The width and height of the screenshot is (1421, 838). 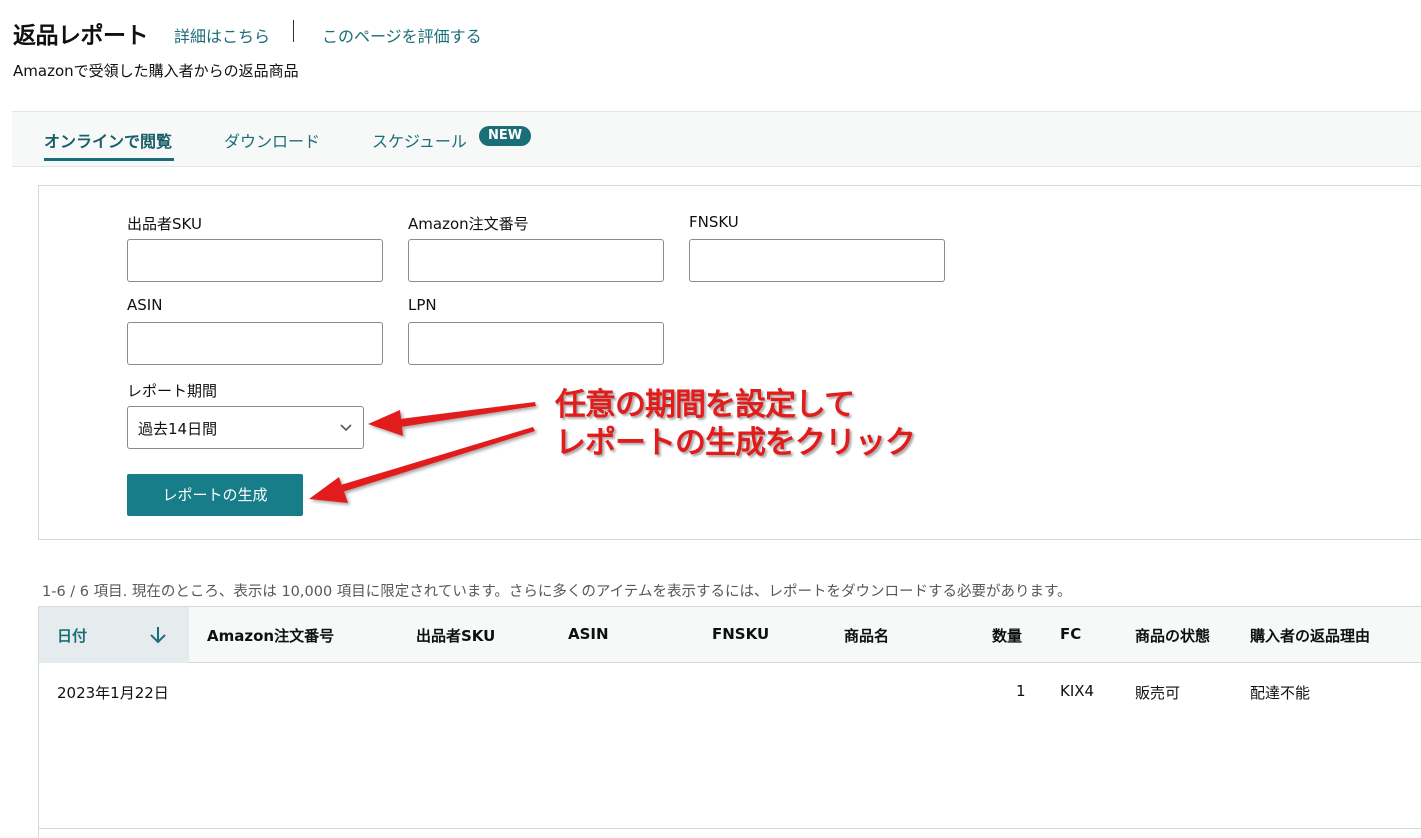 What do you see at coordinates (1280, 693) in the screenshot?
I see `cell-return-reason: 配達不能` at bounding box center [1280, 693].